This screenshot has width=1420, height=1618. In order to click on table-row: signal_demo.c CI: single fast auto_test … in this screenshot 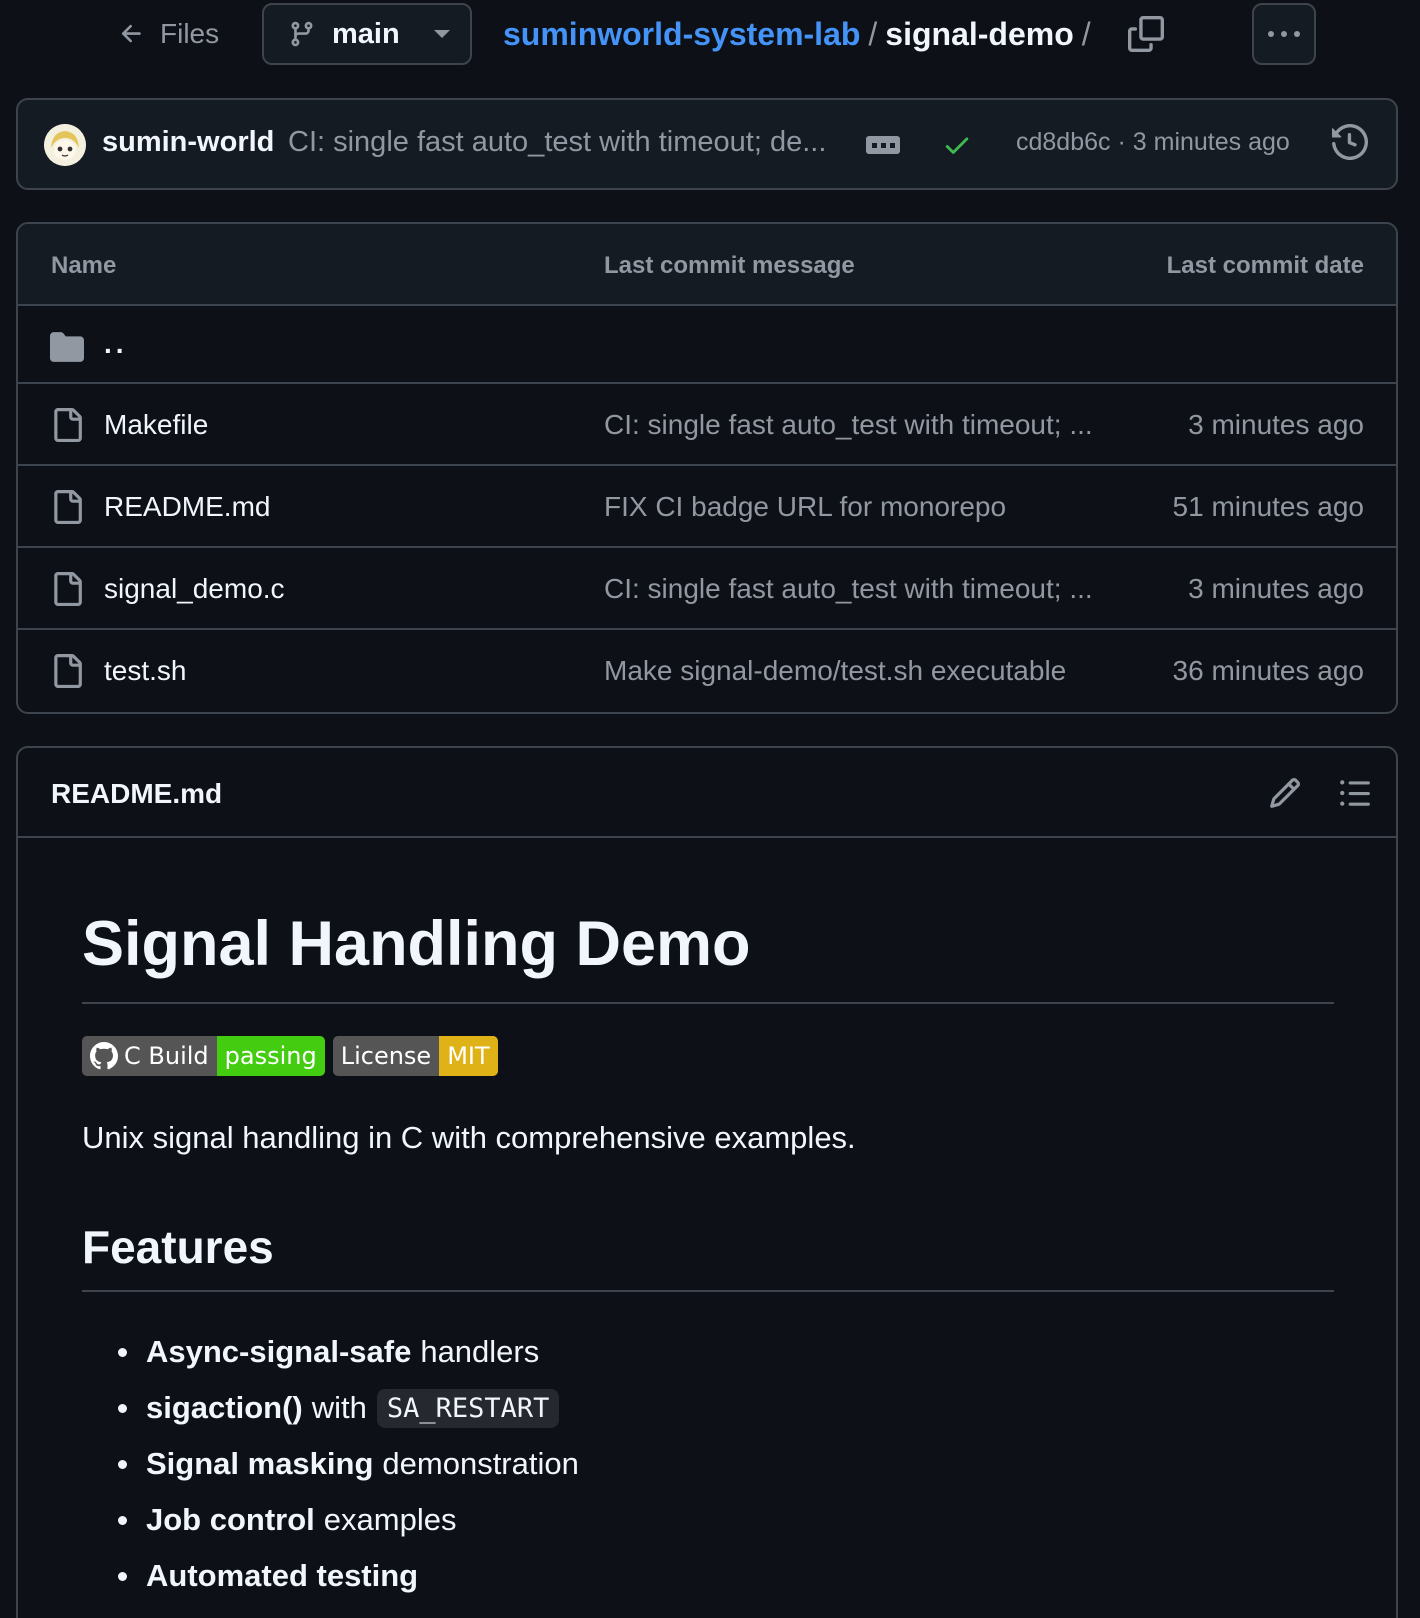, I will do `click(707, 589)`.